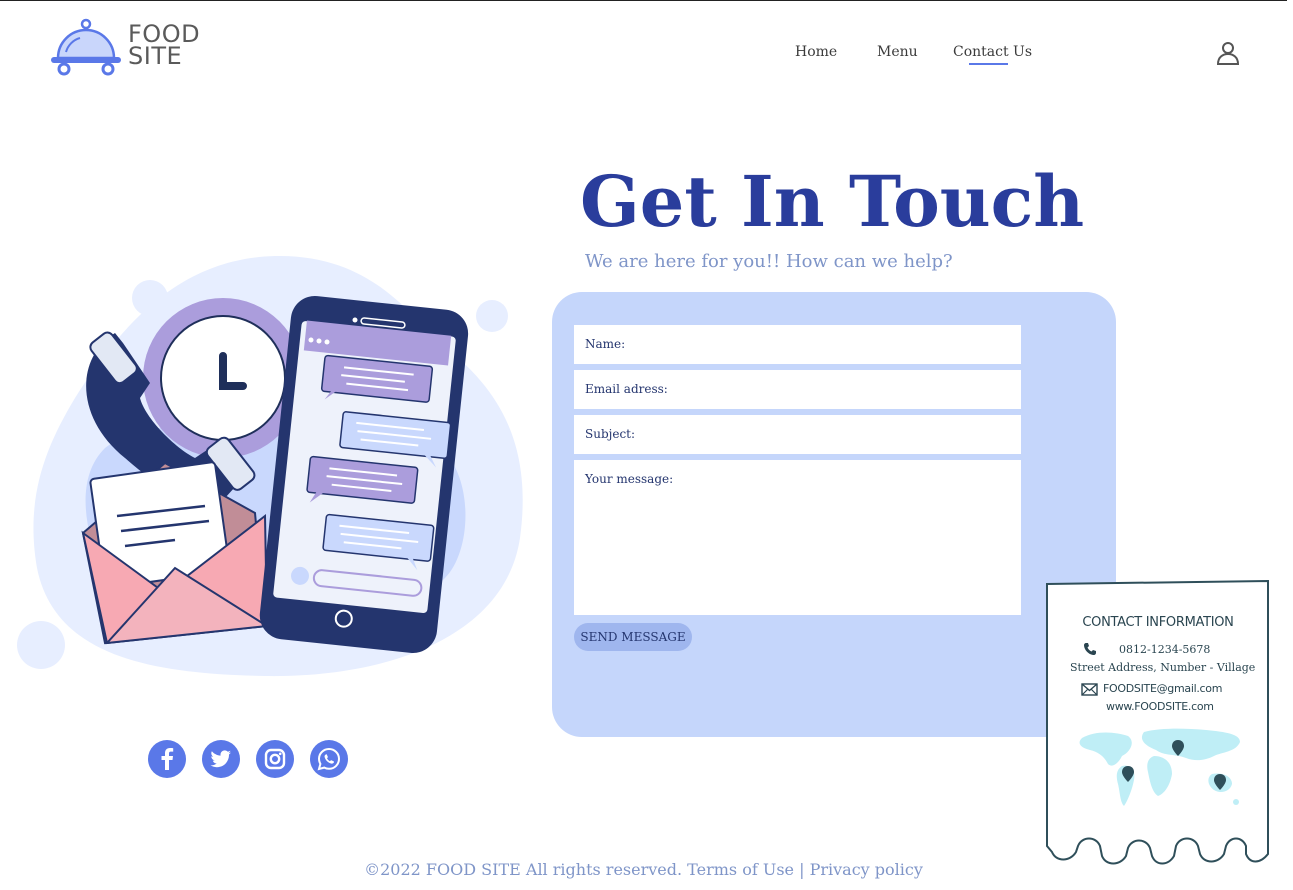 The height and width of the screenshot is (890, 1293). What do you see at coordinates (740, 869) in the screenshot?
I see `terms-link: Terms of Use` at bounding box center [740, 869].